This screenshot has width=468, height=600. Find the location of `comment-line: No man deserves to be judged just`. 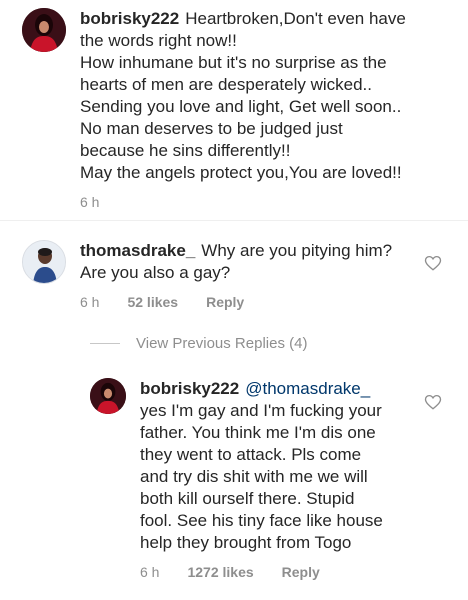

comment-line: No man deserves to be judged just is located at coordinates (211, 128).